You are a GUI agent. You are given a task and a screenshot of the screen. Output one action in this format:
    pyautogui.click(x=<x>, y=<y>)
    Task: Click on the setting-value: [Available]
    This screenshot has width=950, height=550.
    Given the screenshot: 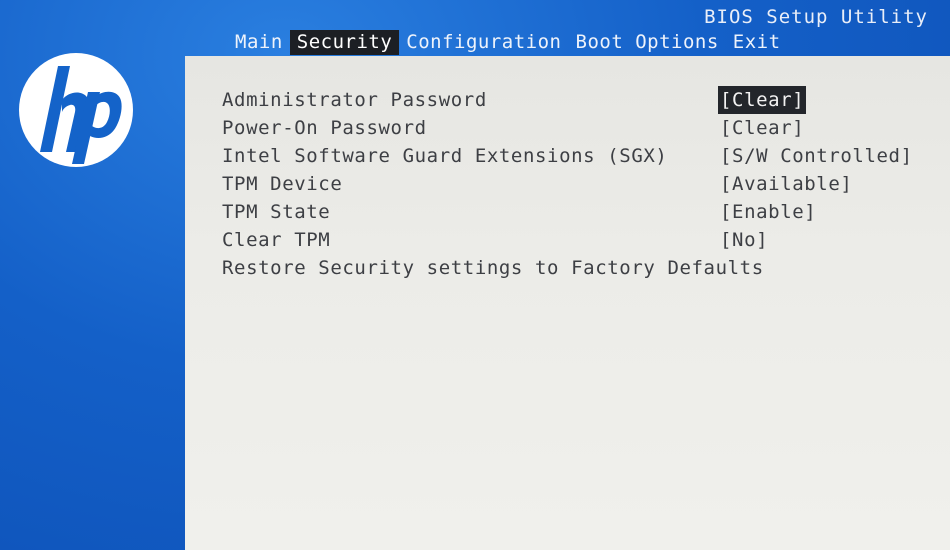 What is the action you would take?
    pyautogui.click(x=786, y=184)
    